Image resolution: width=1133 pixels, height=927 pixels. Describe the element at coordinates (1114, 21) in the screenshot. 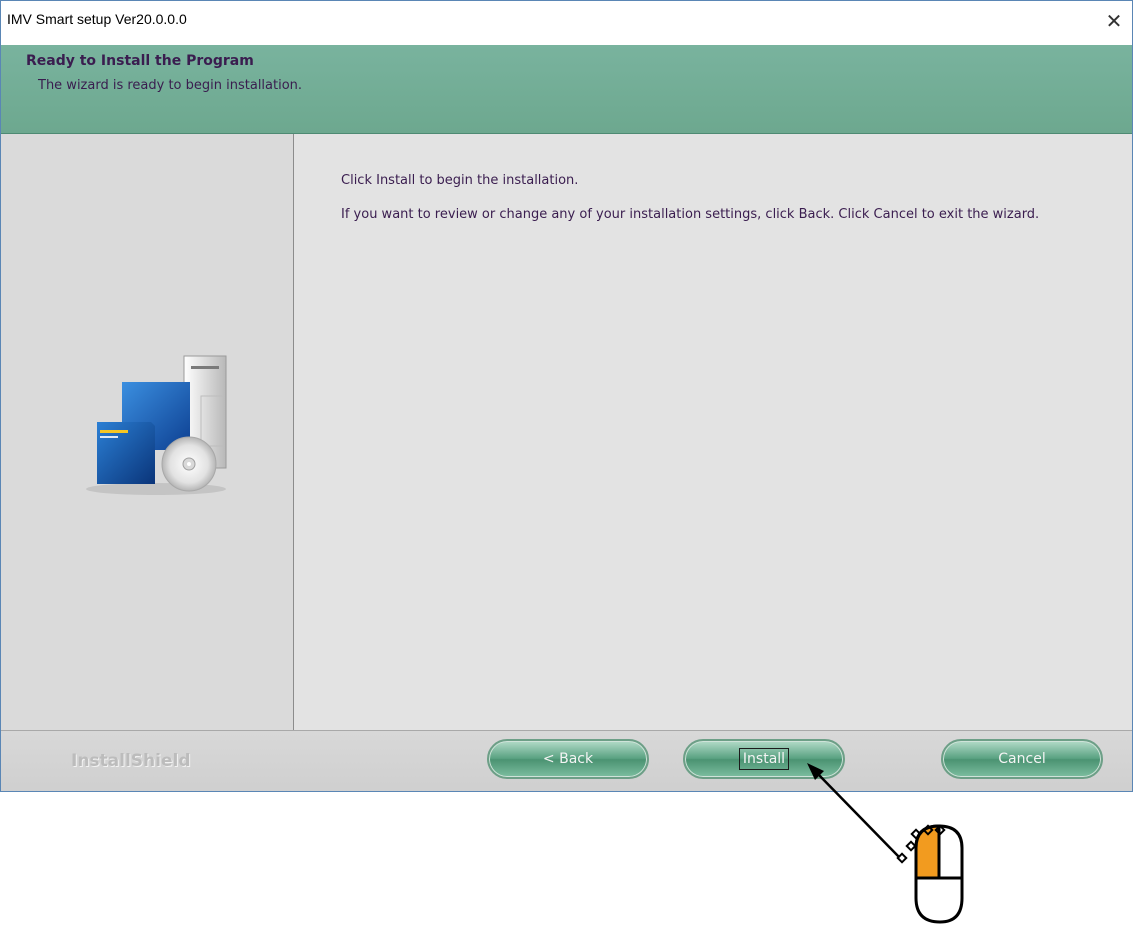

I see `close-icon: ✕` at that location.